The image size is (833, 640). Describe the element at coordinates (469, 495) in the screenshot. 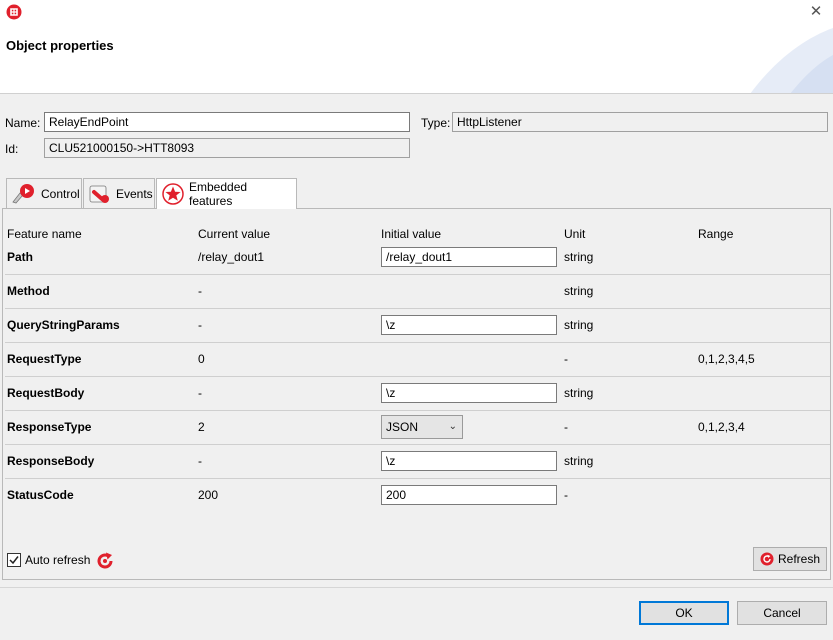

I see `initial-value-input: 200` at that location.